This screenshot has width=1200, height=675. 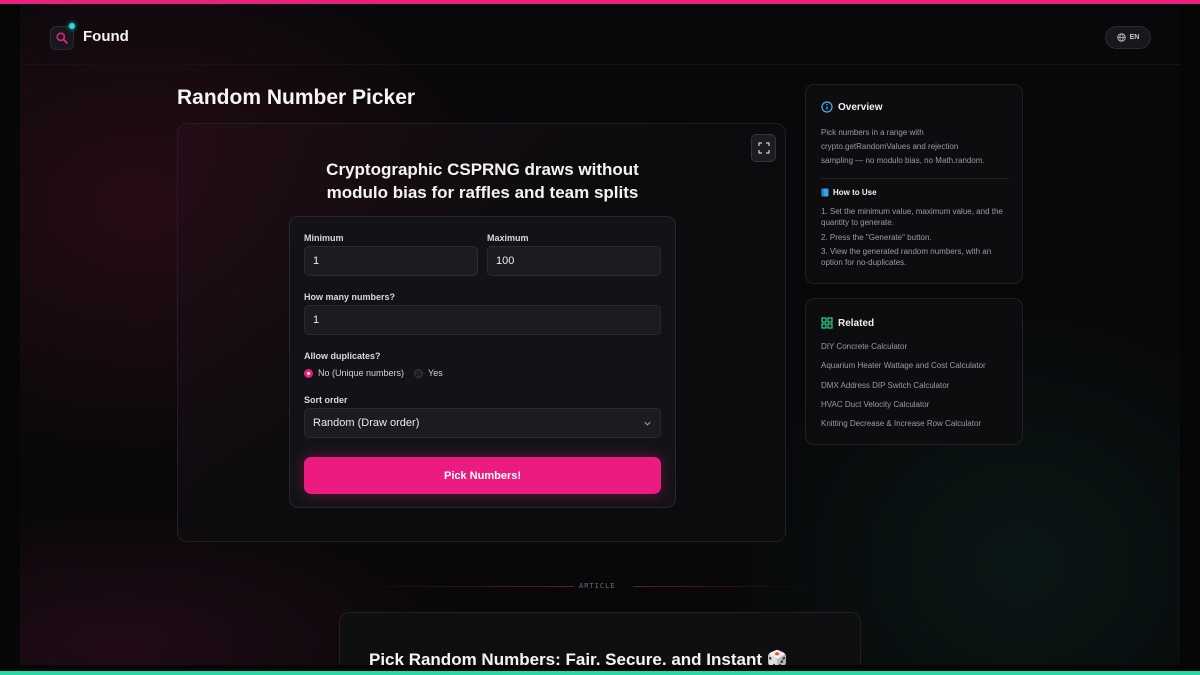 What do you see at coordinates (391, 261) in the screenshot?
I see `minimum-input: 1` at bounding box center [391, 261].